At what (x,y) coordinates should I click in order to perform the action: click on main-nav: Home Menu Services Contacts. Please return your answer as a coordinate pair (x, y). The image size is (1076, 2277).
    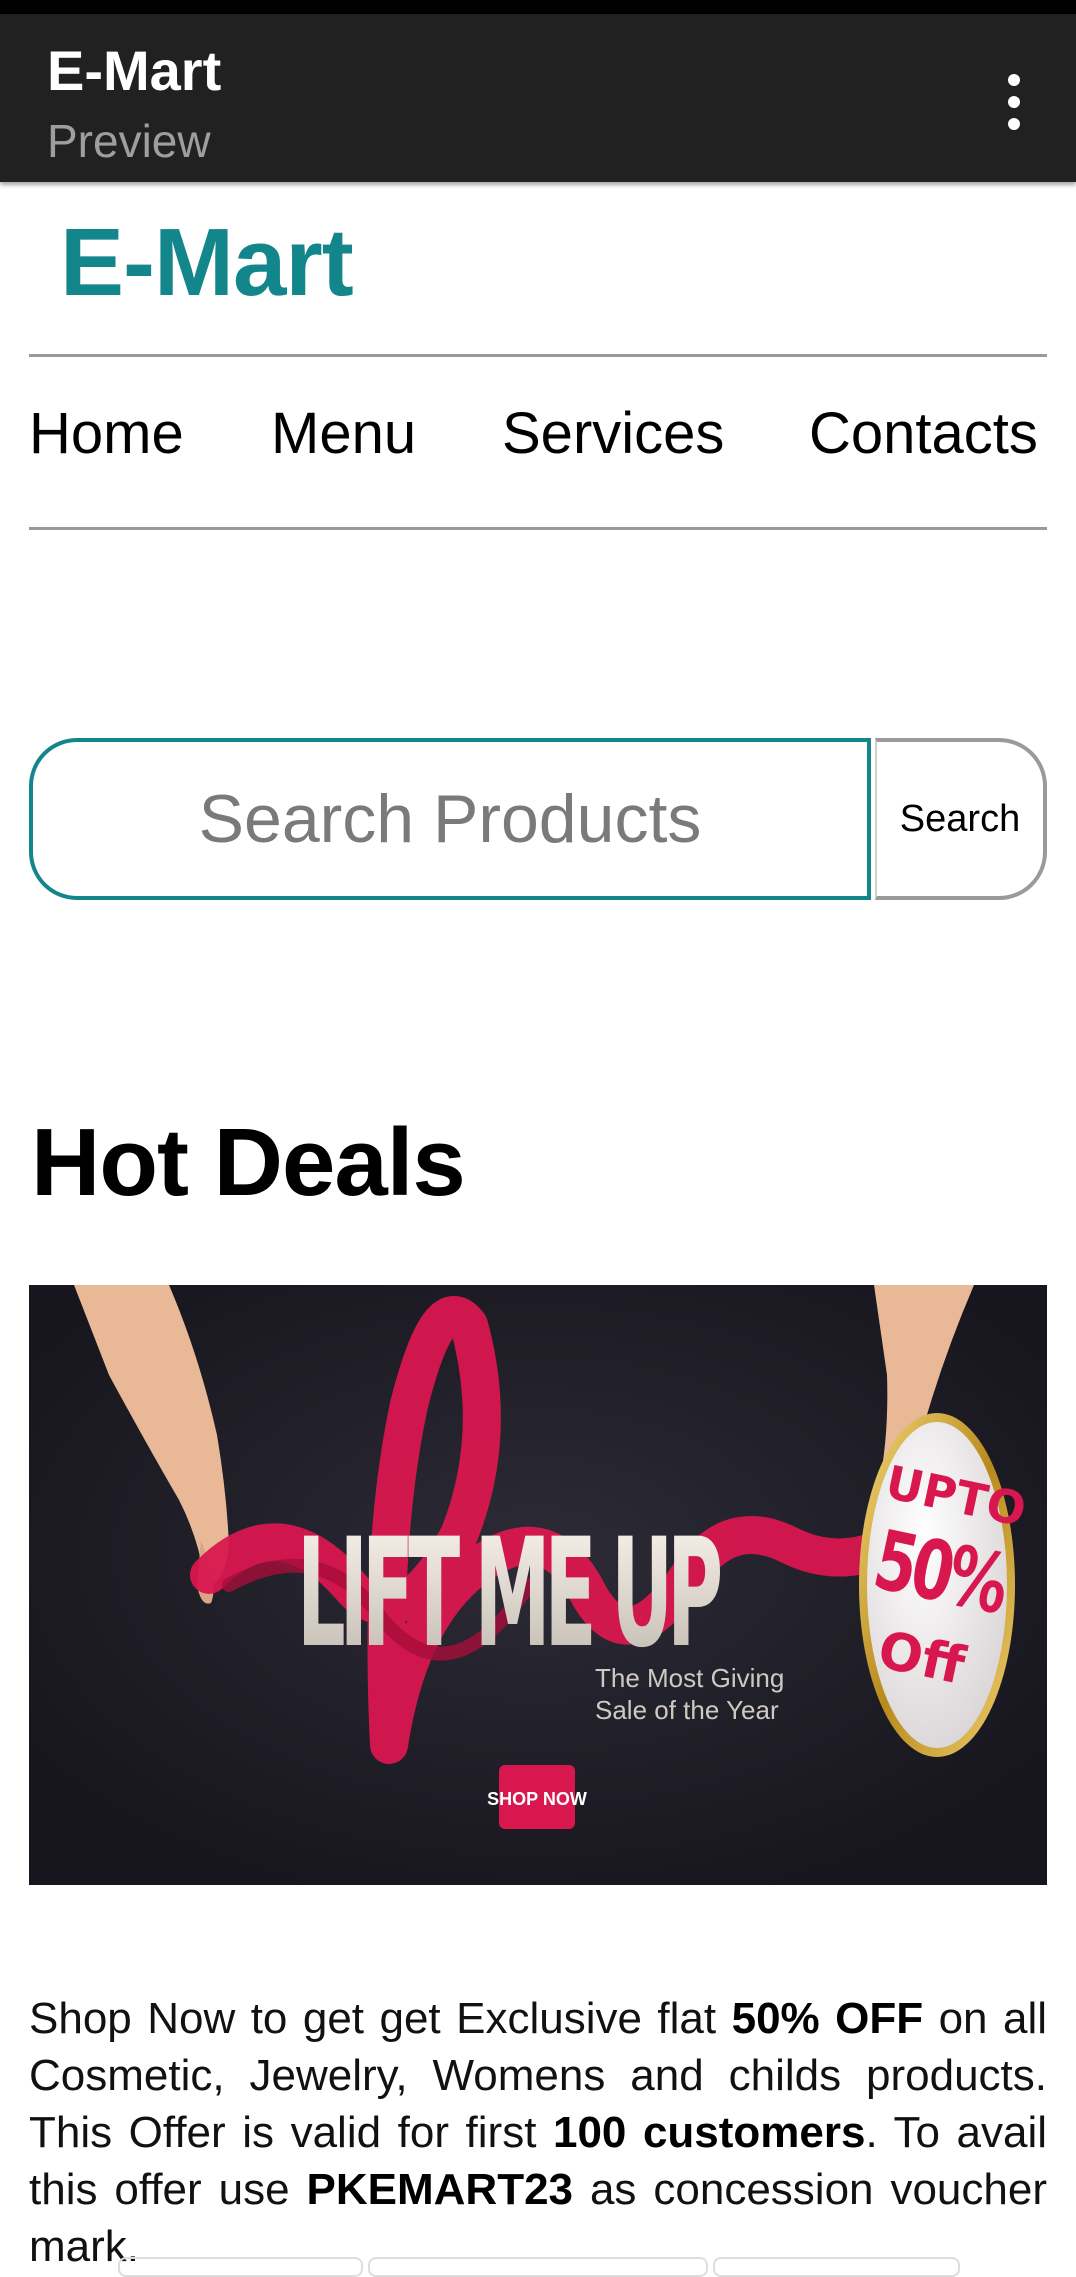
    Looking at the image, I should click on (538, 445).